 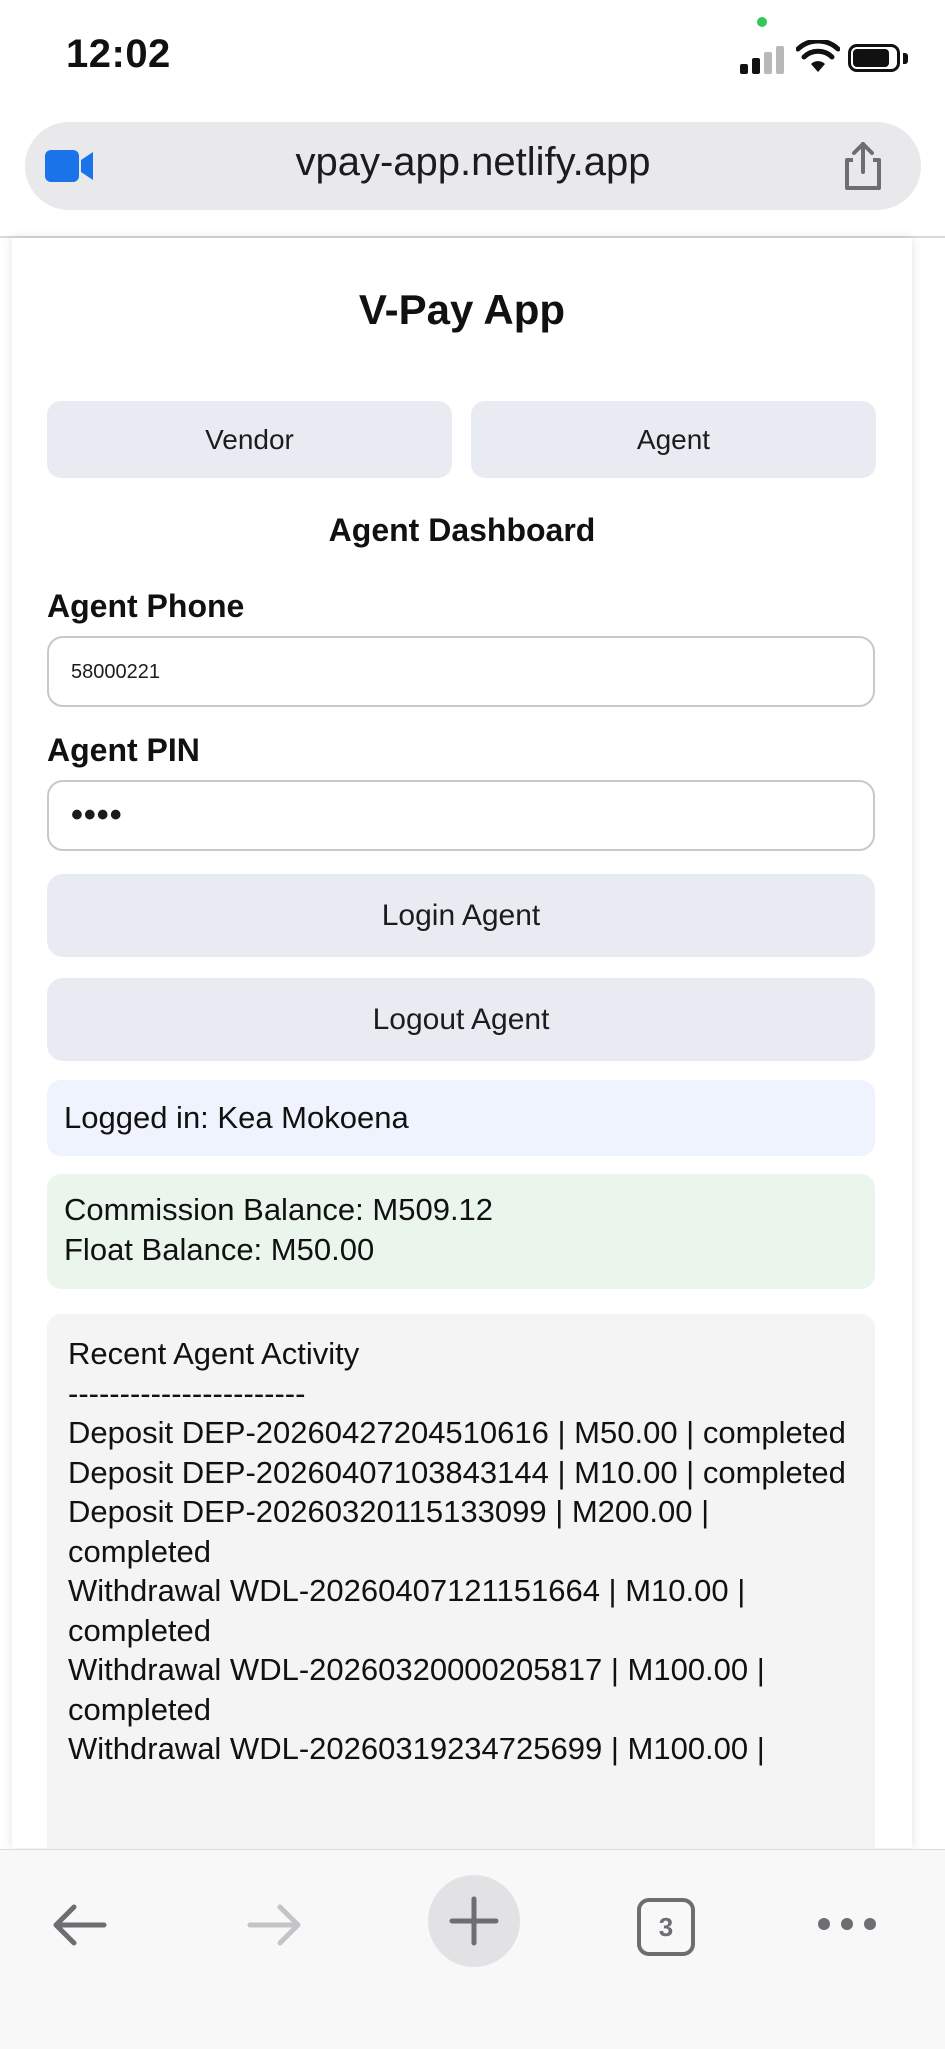 I want to click on status-bar: 12:02, so click(x=472, y=55).